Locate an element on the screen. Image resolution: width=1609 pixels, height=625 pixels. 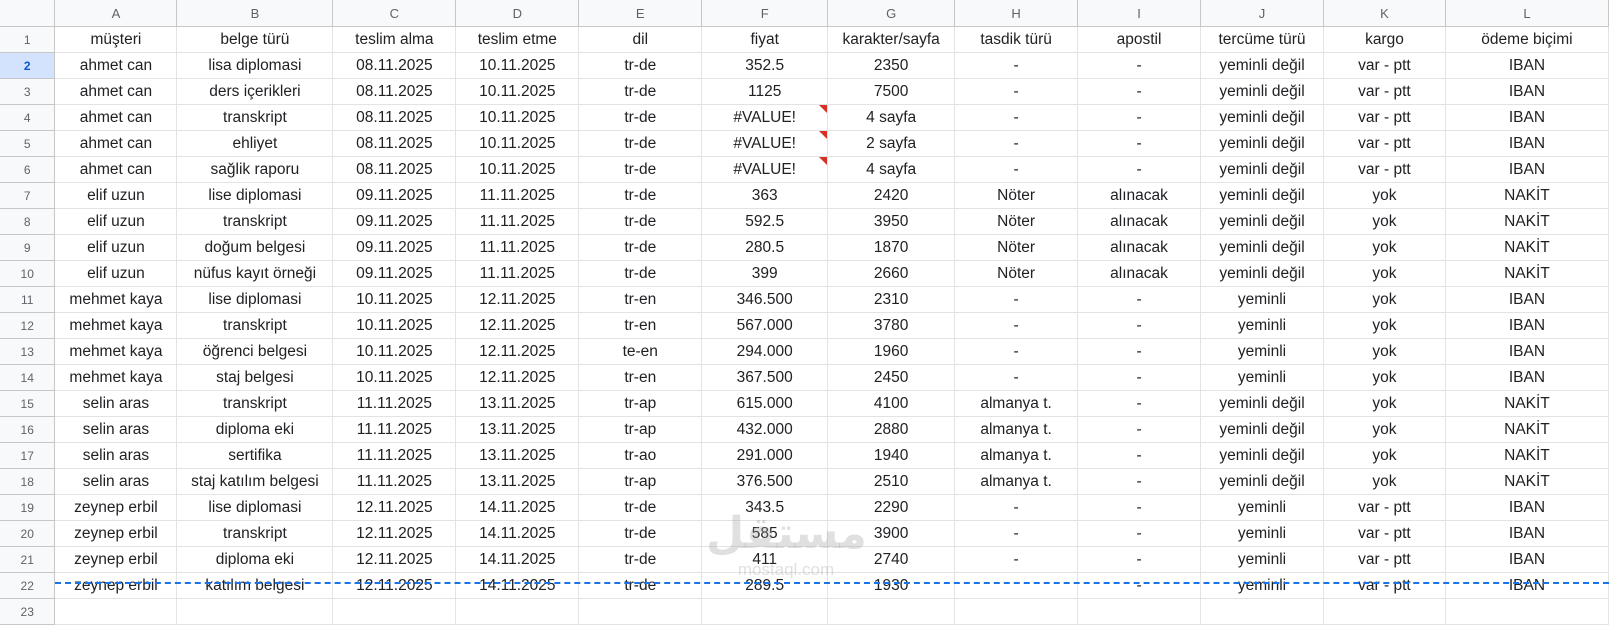
cell-d8: 11.11.2025 is located at coordinates (517, 221).